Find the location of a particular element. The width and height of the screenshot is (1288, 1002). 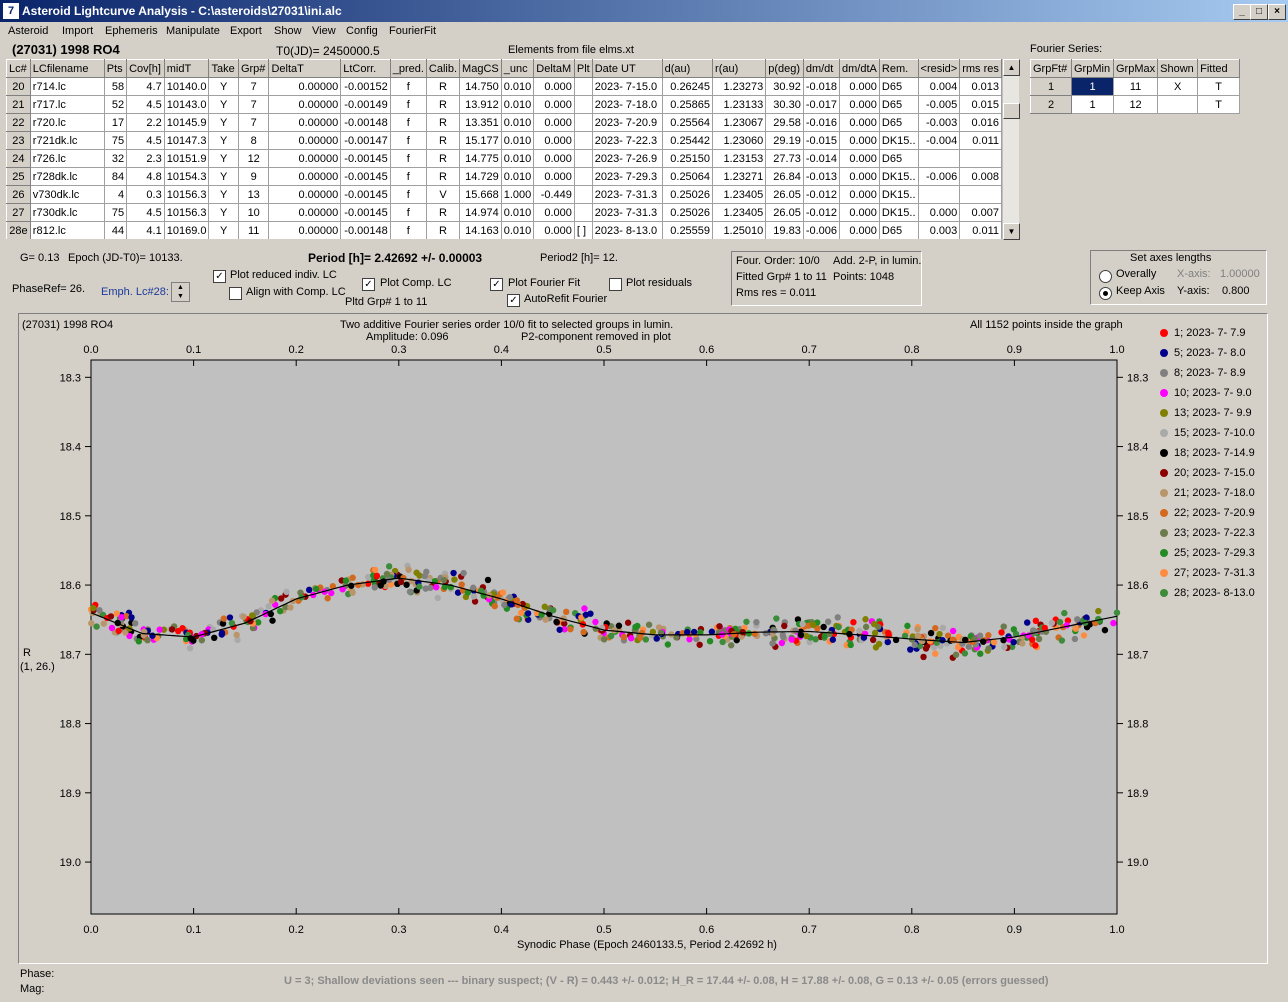

y-tick-label-right: 18.9 is located at coordinates (1137, 794).